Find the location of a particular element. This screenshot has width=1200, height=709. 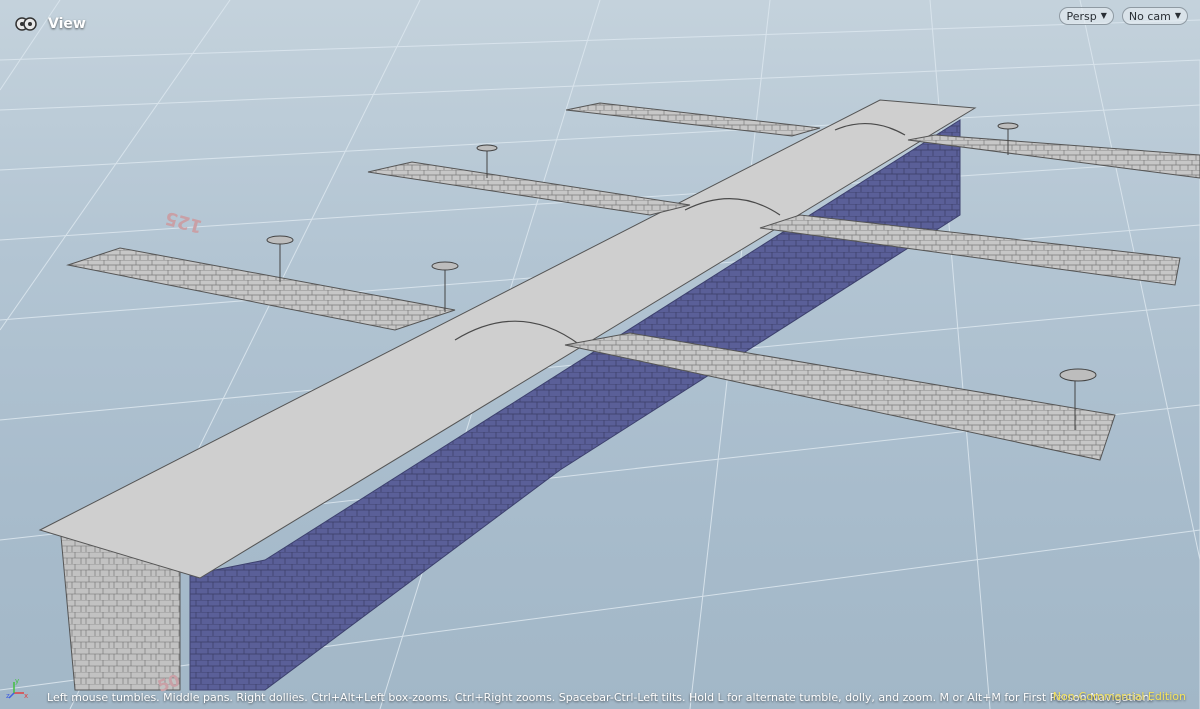

platform-left-mid is located at coordinates (529, 188).